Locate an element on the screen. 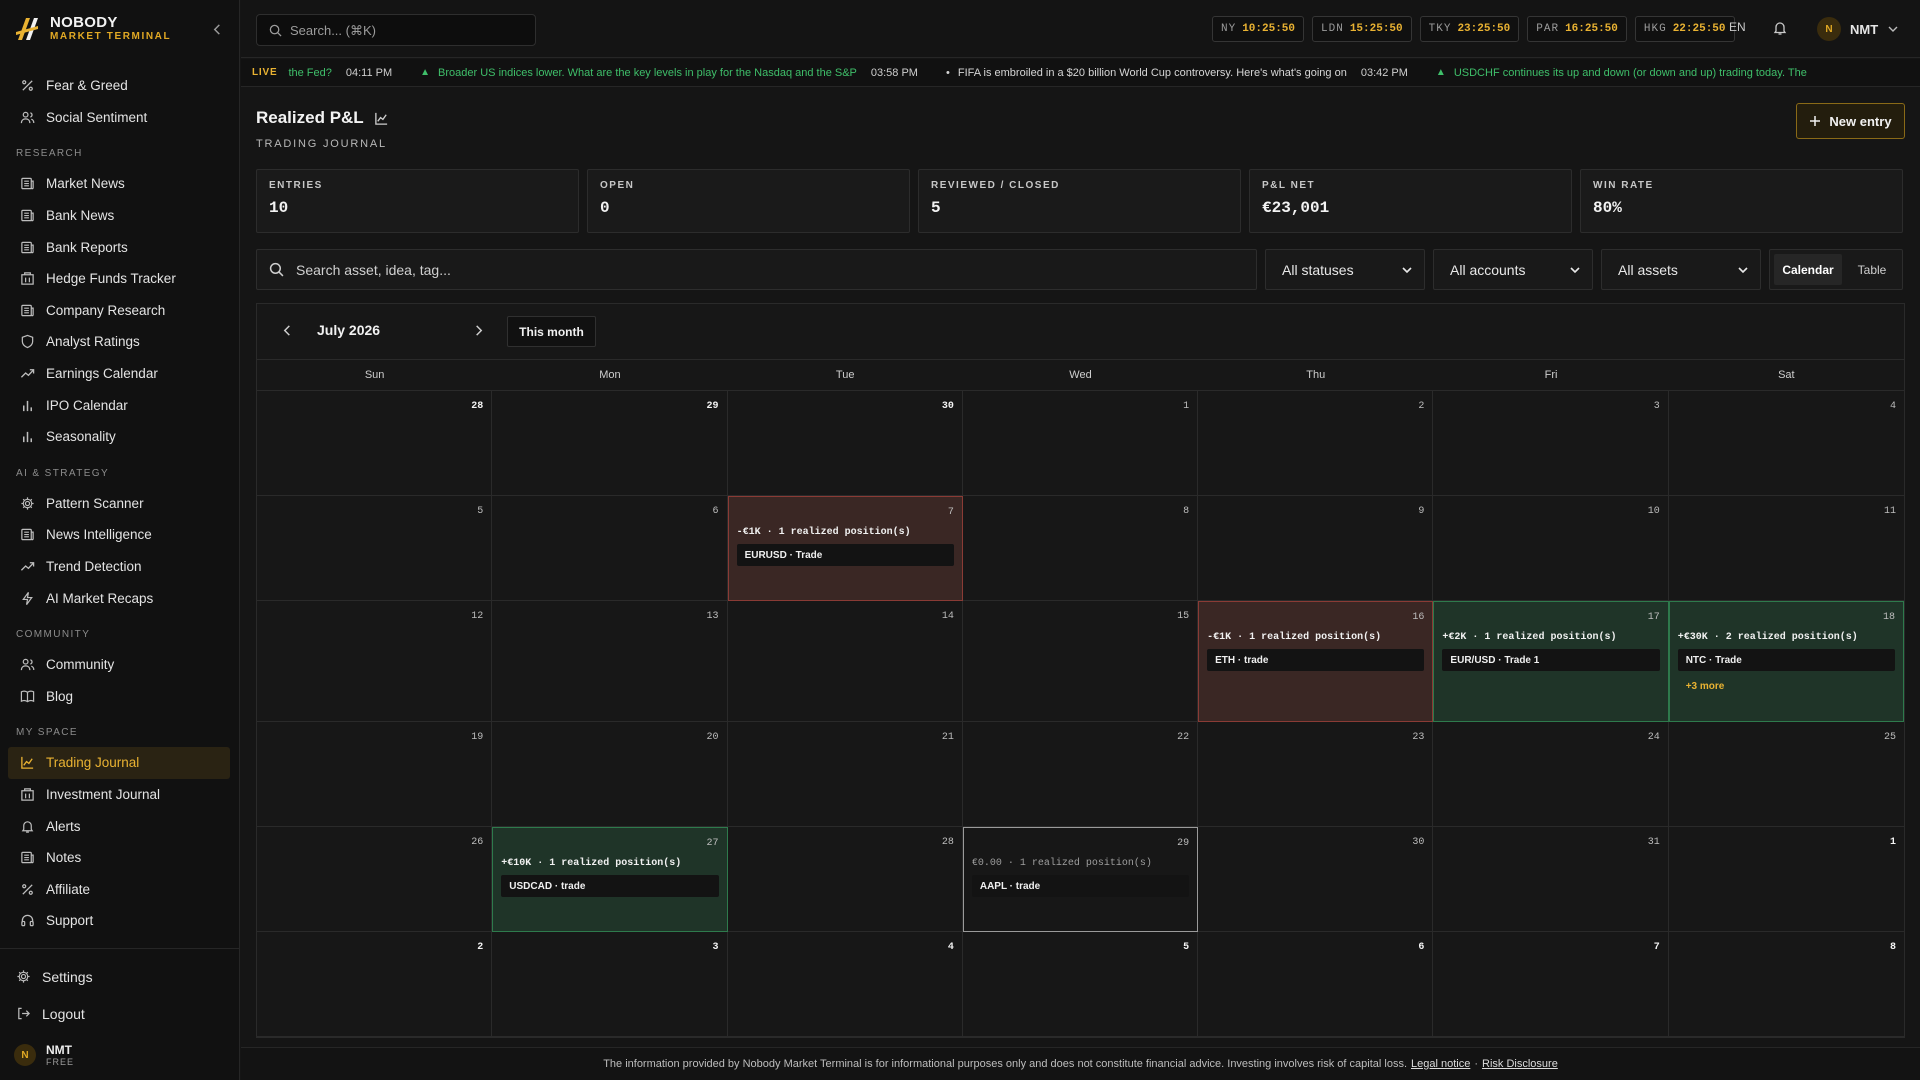 The image size is (1920, 1080). calendar-day: 9 is located at coordinates (1316, 548).